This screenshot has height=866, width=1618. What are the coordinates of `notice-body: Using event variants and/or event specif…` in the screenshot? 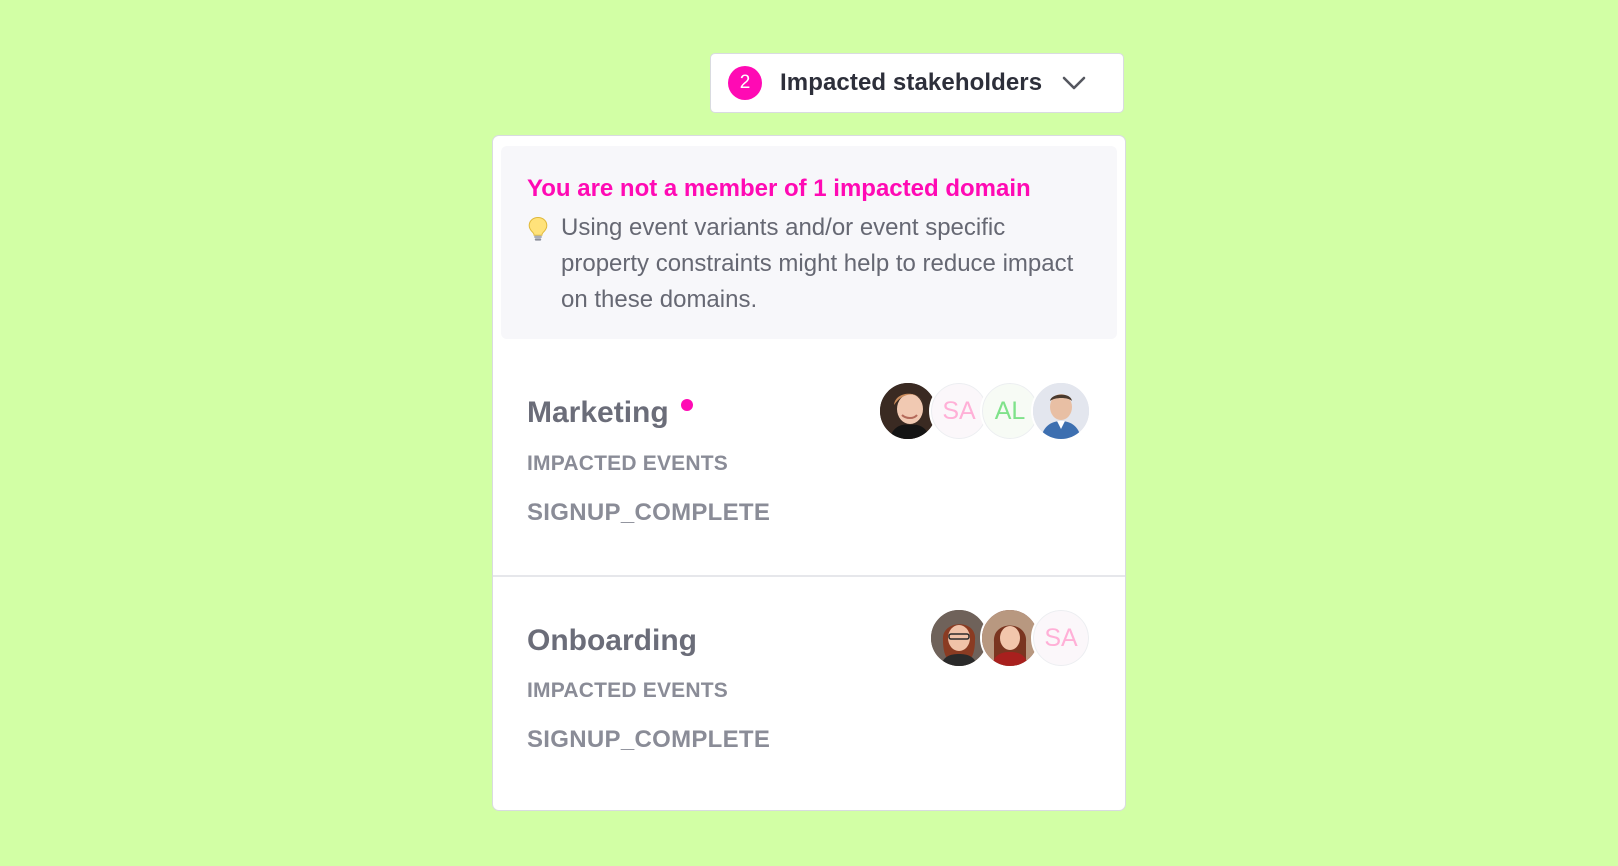 It's located at (817, 263).